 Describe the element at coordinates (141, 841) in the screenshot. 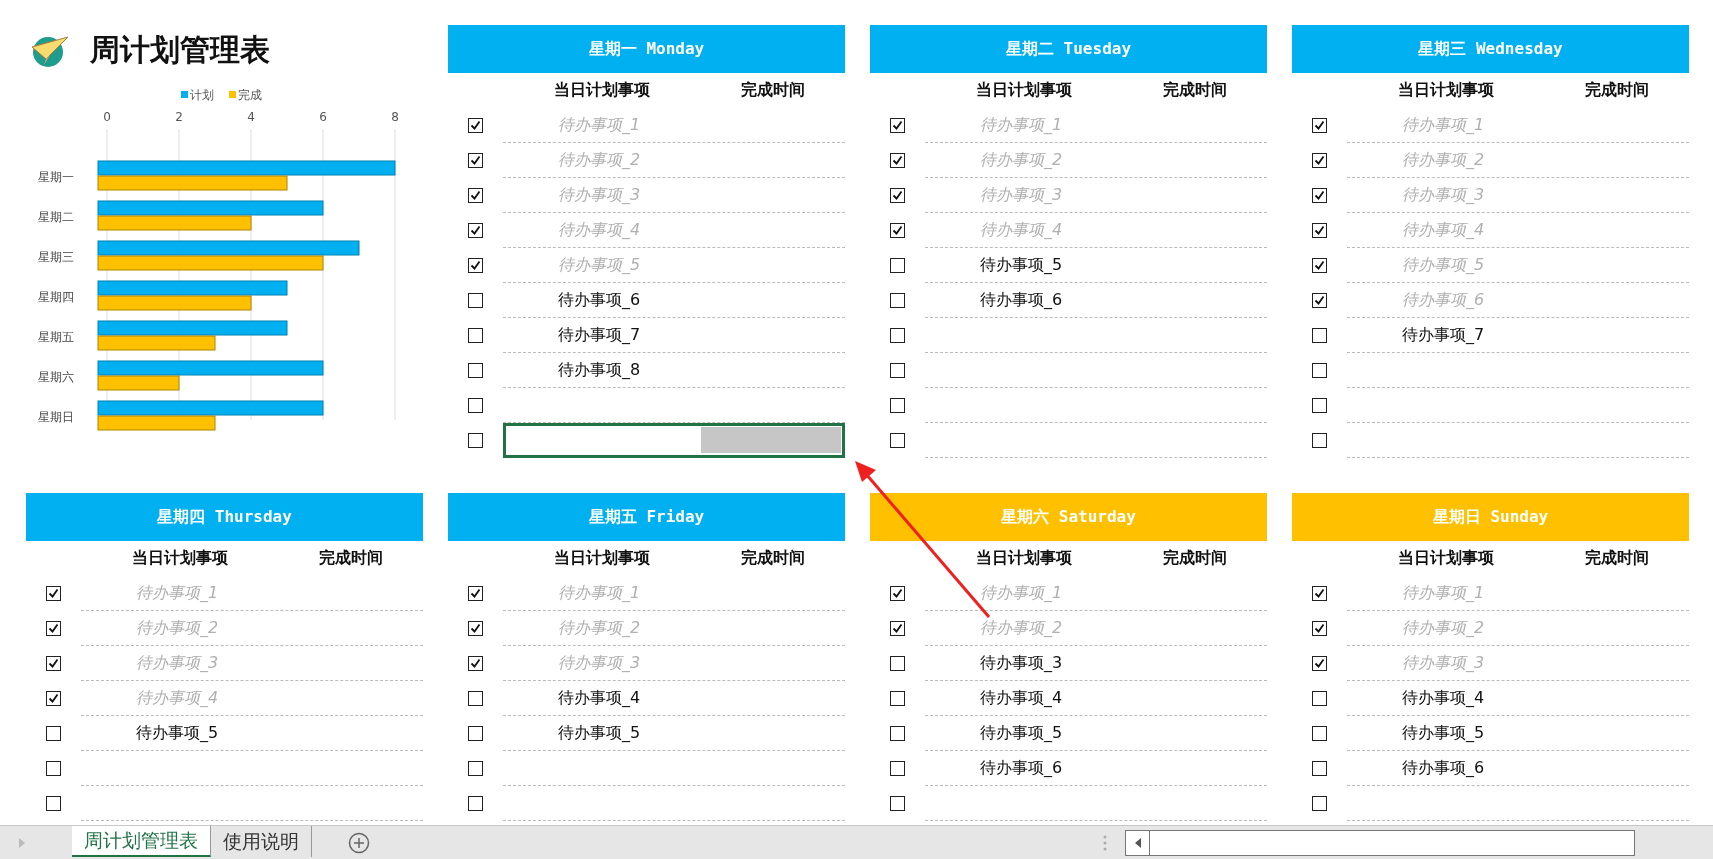

I see `sheet-tab: 周计划管理表` at that location.